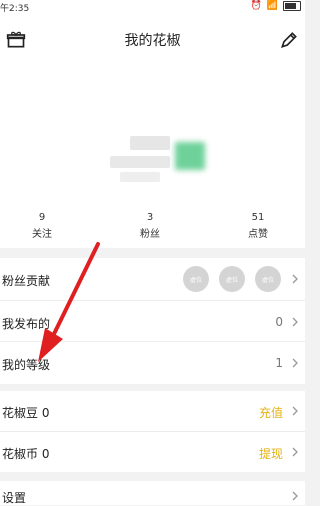 The image size is (320, 506). I want to click on menu-settings: 设置, so click(152, 493).